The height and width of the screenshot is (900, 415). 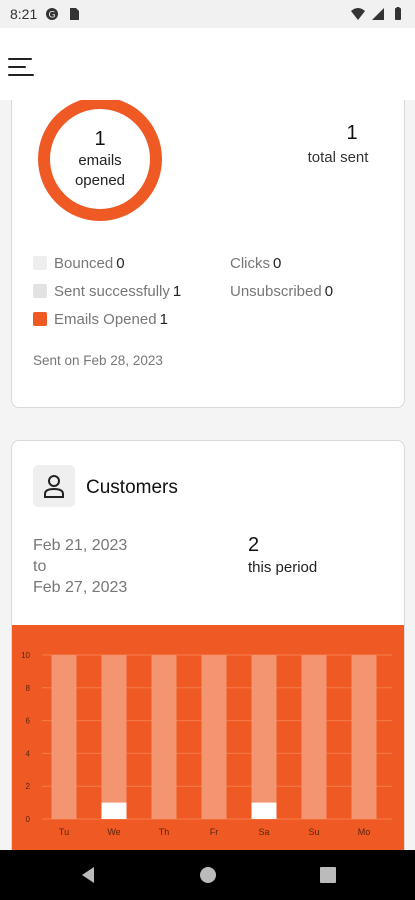 I want to click on person-icon, so click(x=54, y=486).